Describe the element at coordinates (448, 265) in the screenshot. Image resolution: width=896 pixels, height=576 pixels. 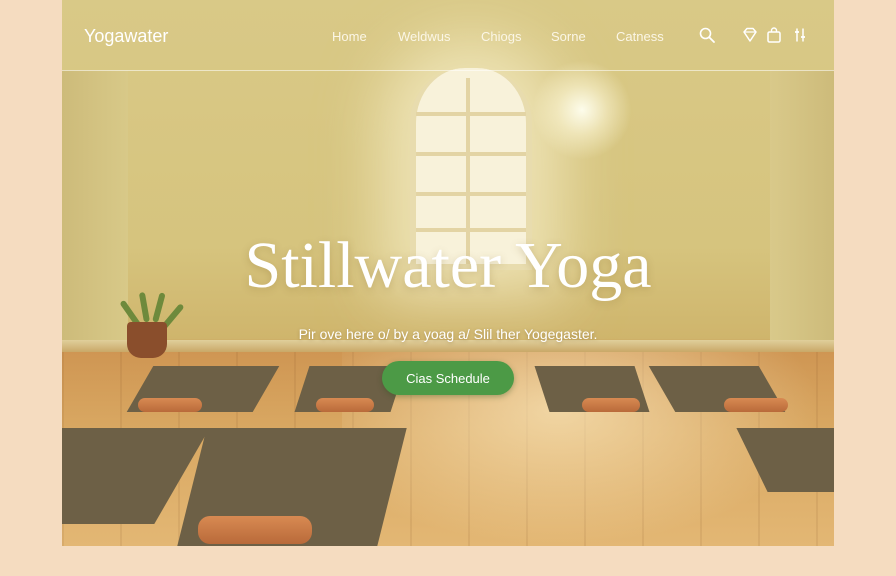
I see `hero-title: Stillwater Yoga` at that location.